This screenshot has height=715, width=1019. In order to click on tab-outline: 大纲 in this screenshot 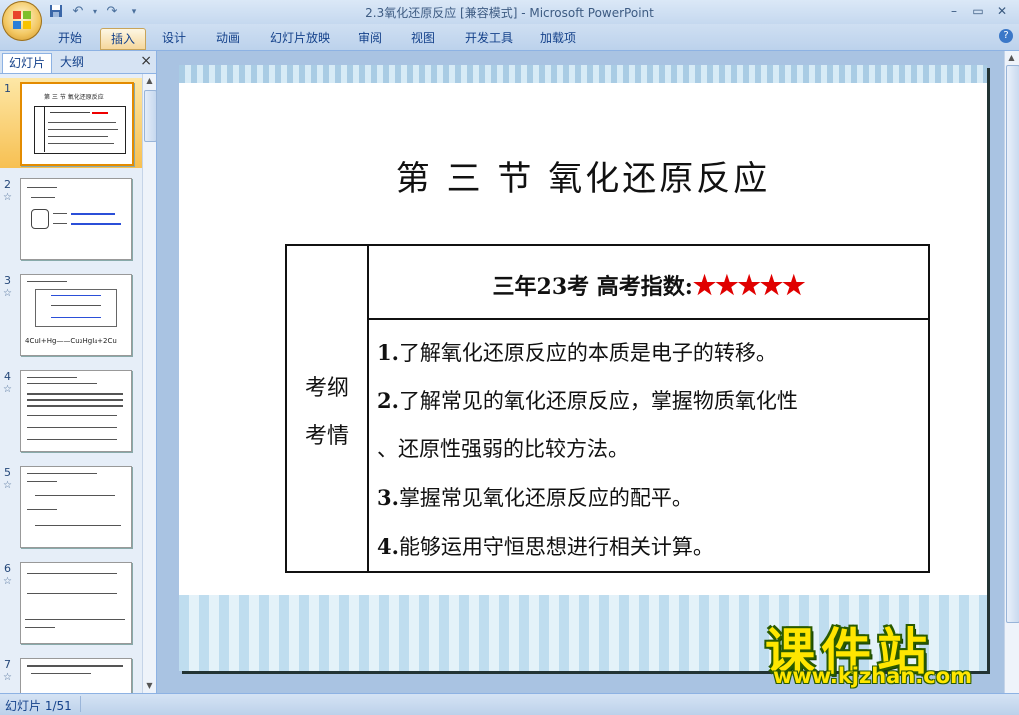, I will do `click(72, 62)`.